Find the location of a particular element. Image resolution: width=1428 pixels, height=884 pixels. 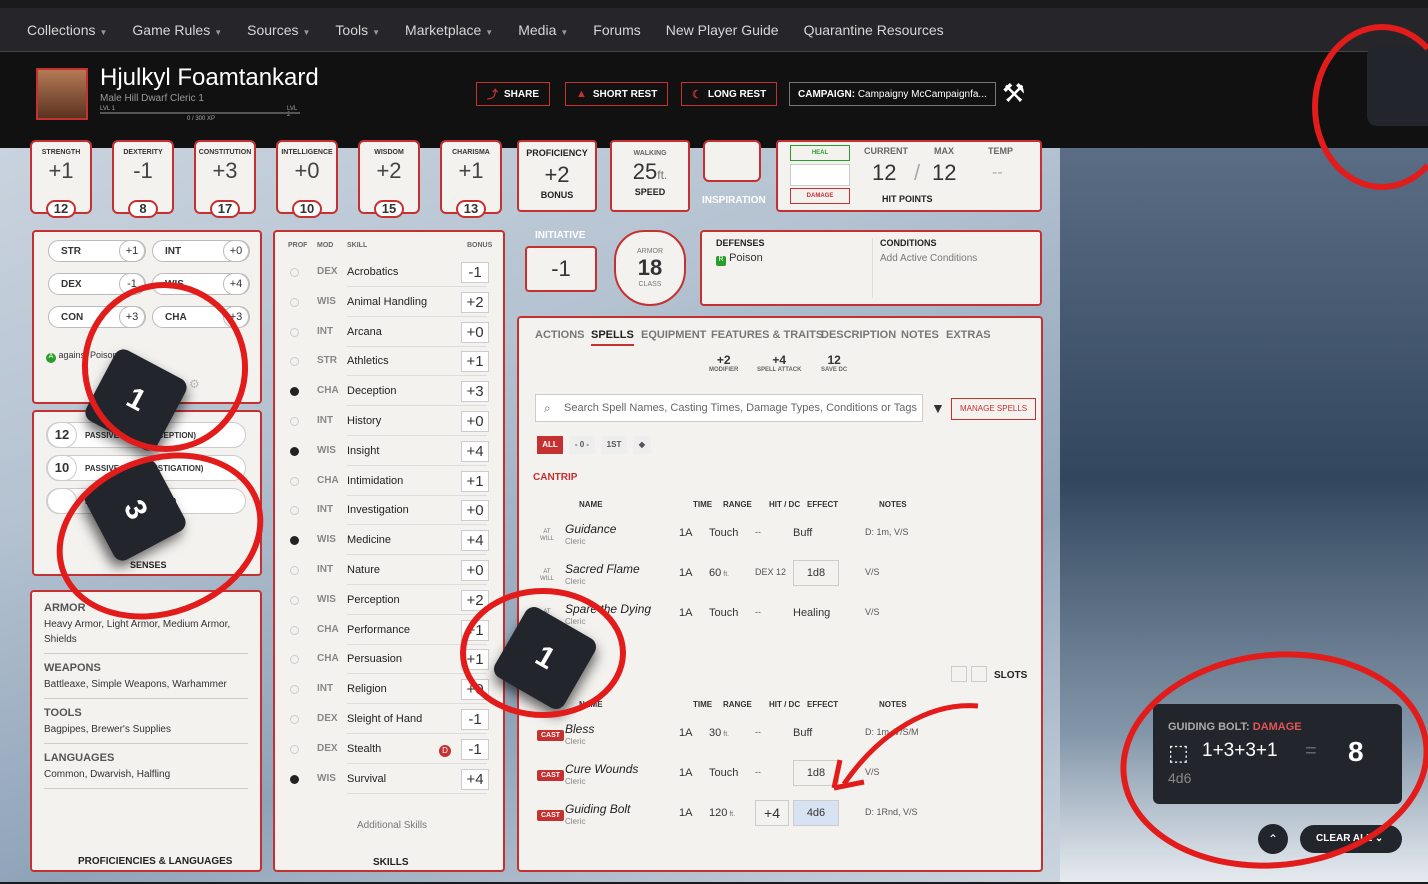

ability-intelligence: INTELLIGENCE +0 10 is located at coordinates (307, 179).